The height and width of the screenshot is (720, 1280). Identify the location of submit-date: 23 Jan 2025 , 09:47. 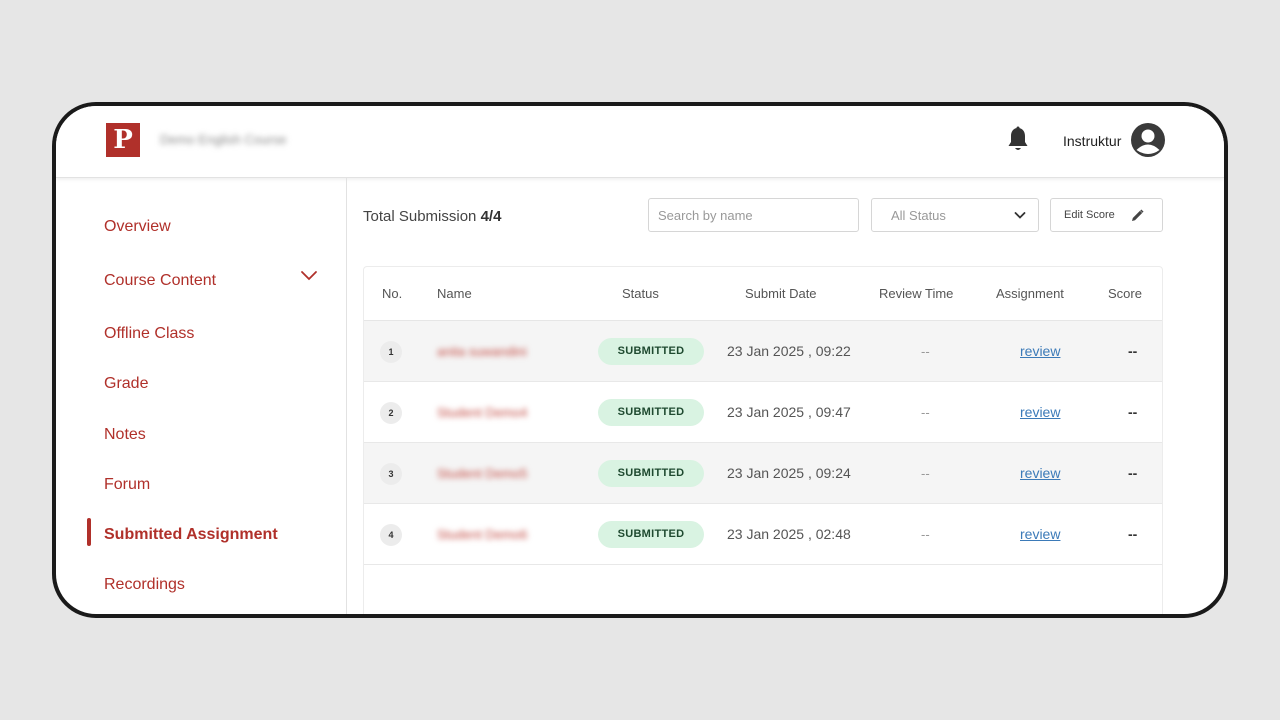
(789, 412).